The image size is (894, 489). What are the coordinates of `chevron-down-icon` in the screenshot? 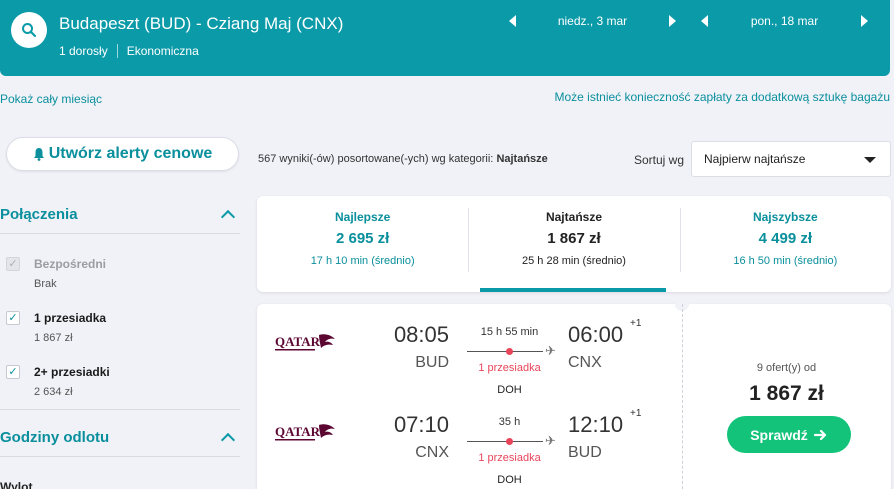 It's located at (870, 160).